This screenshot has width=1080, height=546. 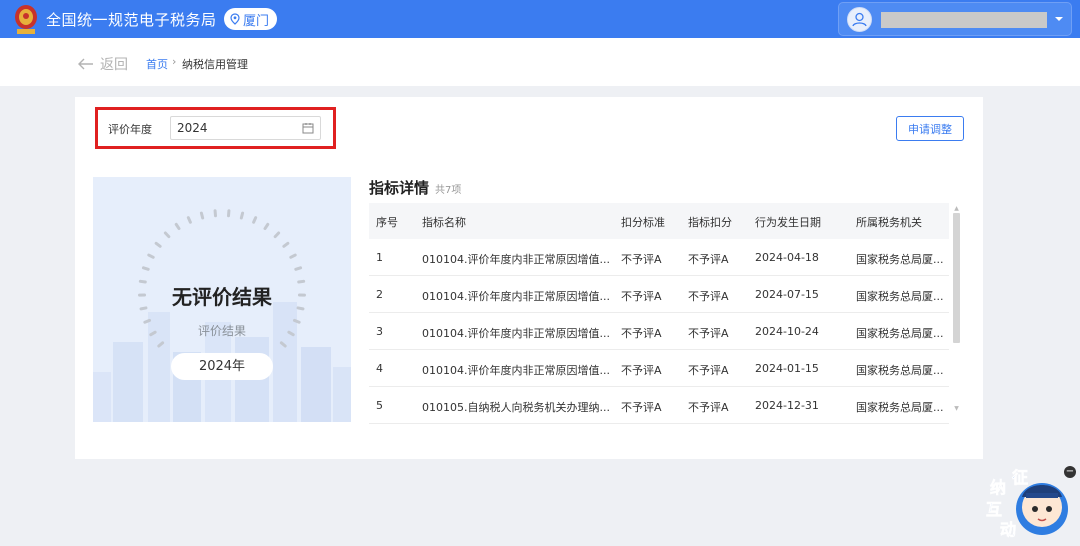 What do you see at coordinates (235, 19) in the screenshot?
I see `location-pin-icon` at bounding box center [235, 19].